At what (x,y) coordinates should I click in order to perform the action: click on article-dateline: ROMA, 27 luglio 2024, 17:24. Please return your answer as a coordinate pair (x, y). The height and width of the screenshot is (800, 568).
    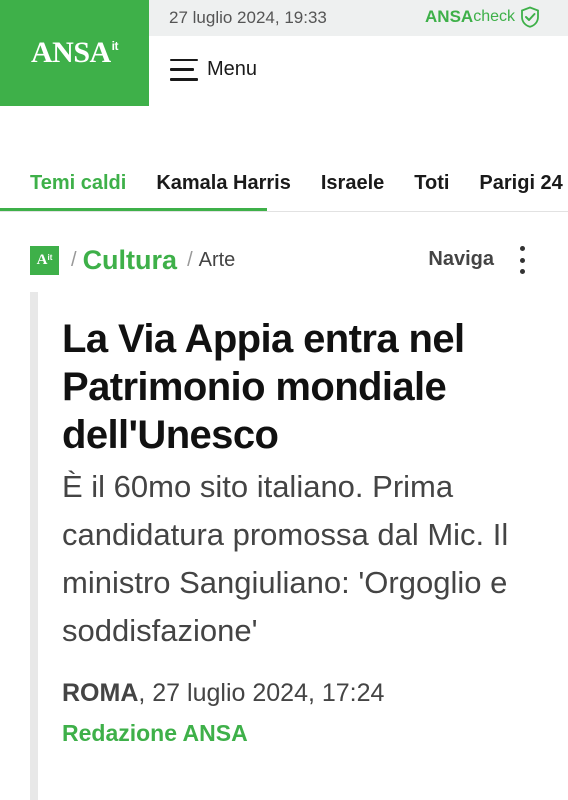
    Looking at the image, I should click on (307, 693).